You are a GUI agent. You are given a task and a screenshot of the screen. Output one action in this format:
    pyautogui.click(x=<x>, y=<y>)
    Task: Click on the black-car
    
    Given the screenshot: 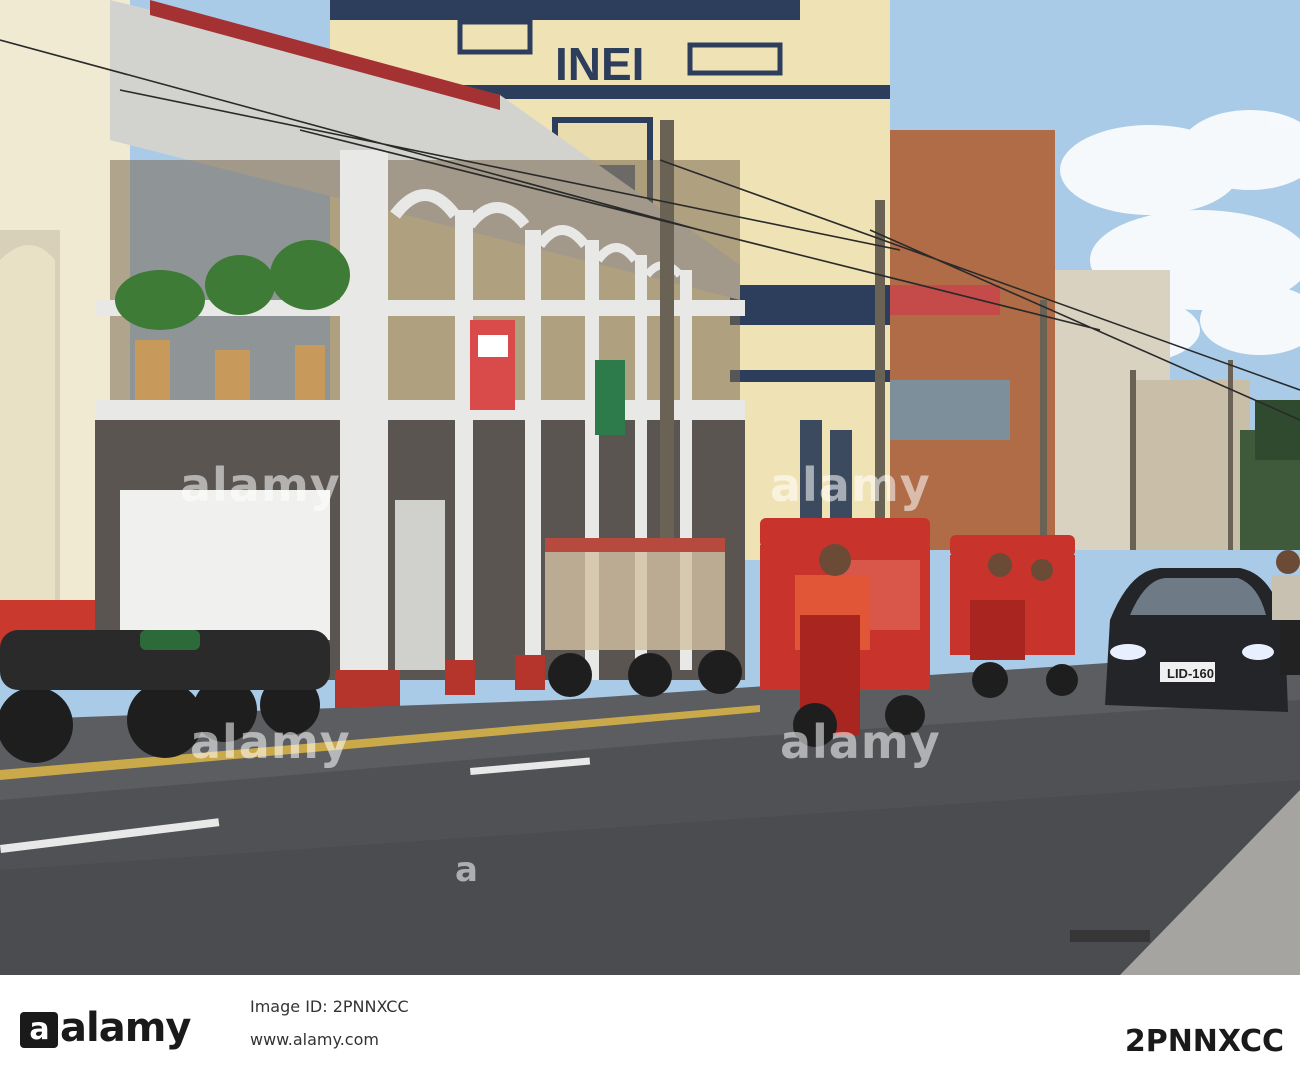 What is the action you would take?
    pyautogui.click(x=1196, y=640)
    